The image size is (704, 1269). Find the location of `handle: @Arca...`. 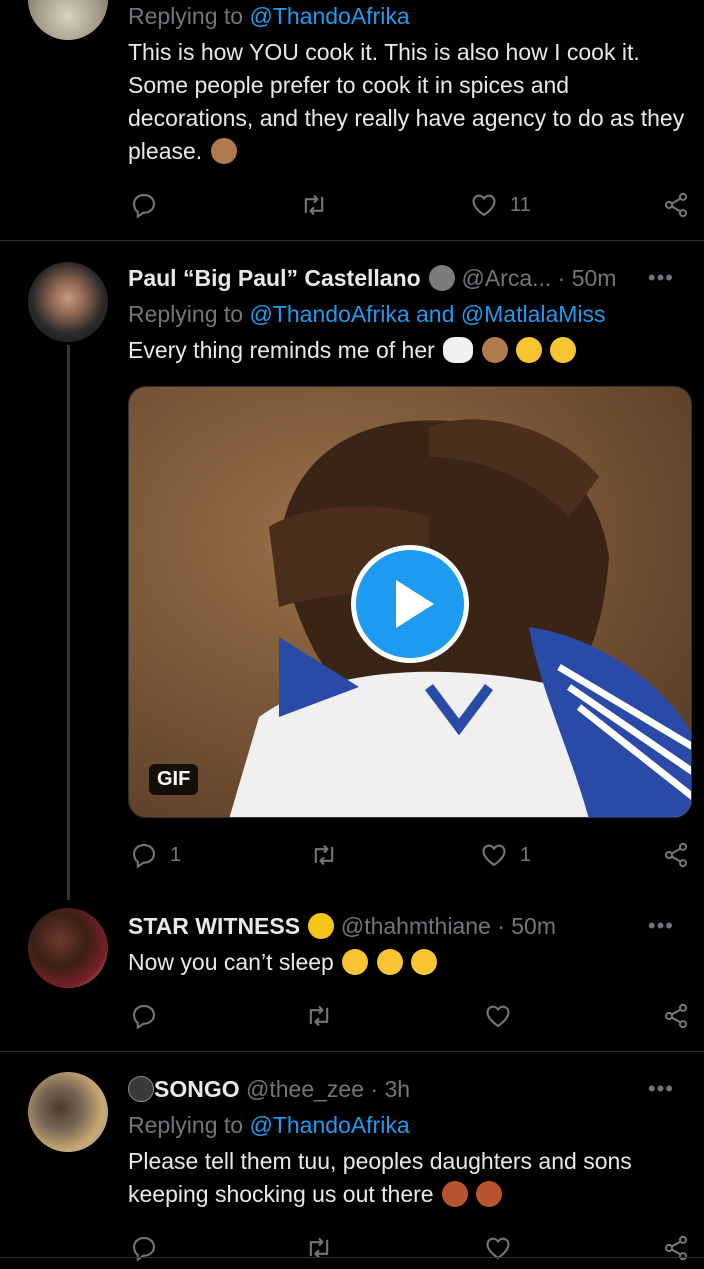

handle: @Arca... is located at coordinates (506, 278).